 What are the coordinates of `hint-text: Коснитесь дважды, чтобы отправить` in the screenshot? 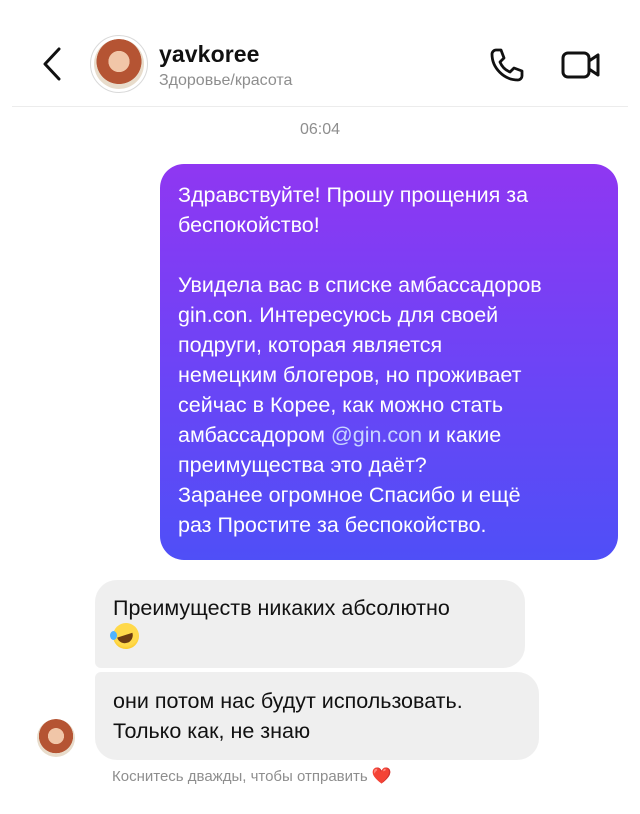 It's located at (240, 776).